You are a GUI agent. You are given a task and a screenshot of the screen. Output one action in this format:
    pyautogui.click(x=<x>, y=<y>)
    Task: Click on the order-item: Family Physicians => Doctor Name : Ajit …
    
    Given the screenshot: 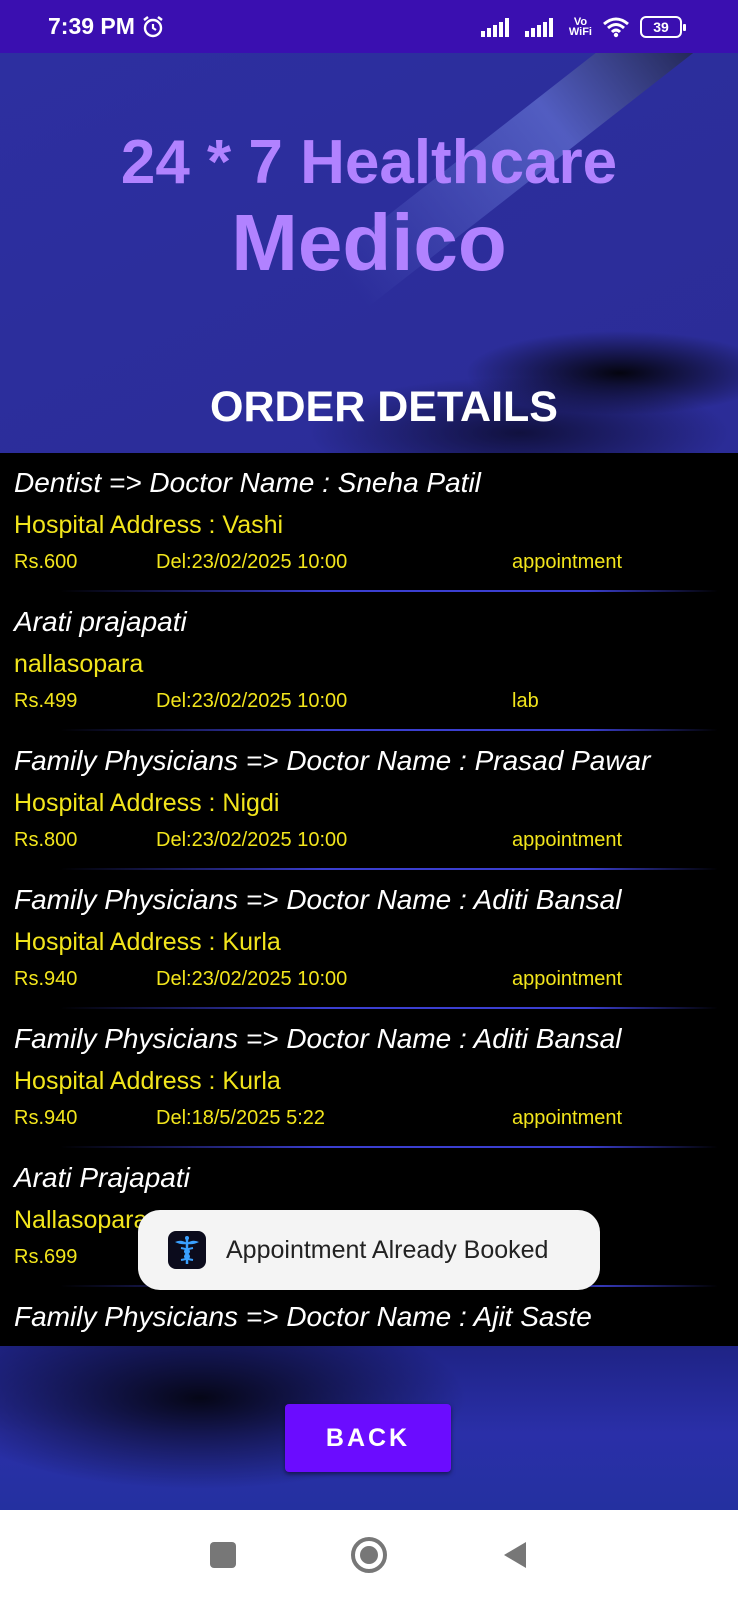 What is the action you would take?
    pyautogui.click(x=369, y=1316)
    